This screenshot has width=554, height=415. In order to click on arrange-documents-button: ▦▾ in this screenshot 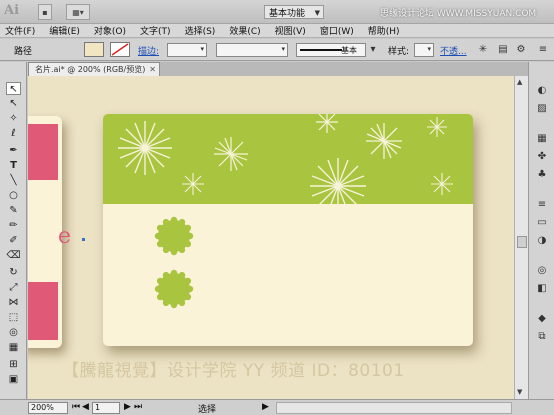, I will do `click(78, 12)`.